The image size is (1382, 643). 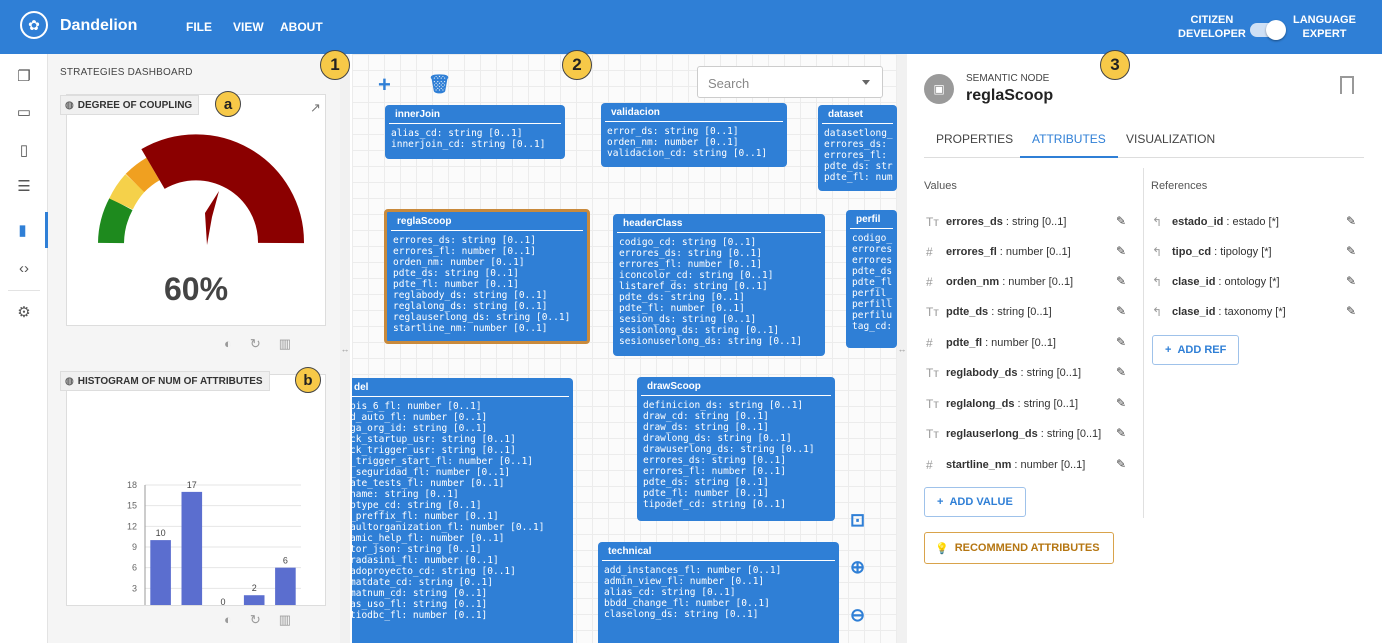 What do you see at coordinates (975, 502) in the screenshot?
I see `add-value-button: + ADD VALUE` at bounding box center [975, 502].